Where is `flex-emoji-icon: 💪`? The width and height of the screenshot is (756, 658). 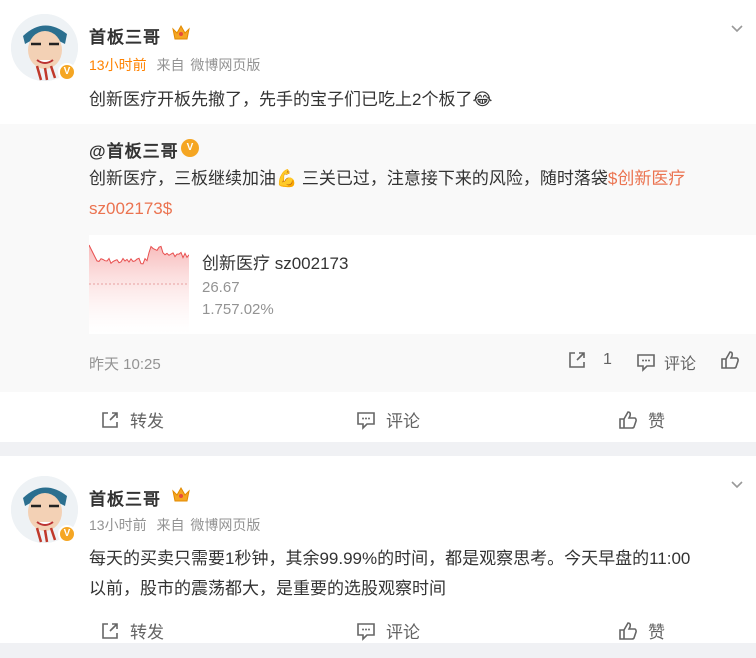 flex-emoji-icon: 💪 is located at coordinates (287, 178).